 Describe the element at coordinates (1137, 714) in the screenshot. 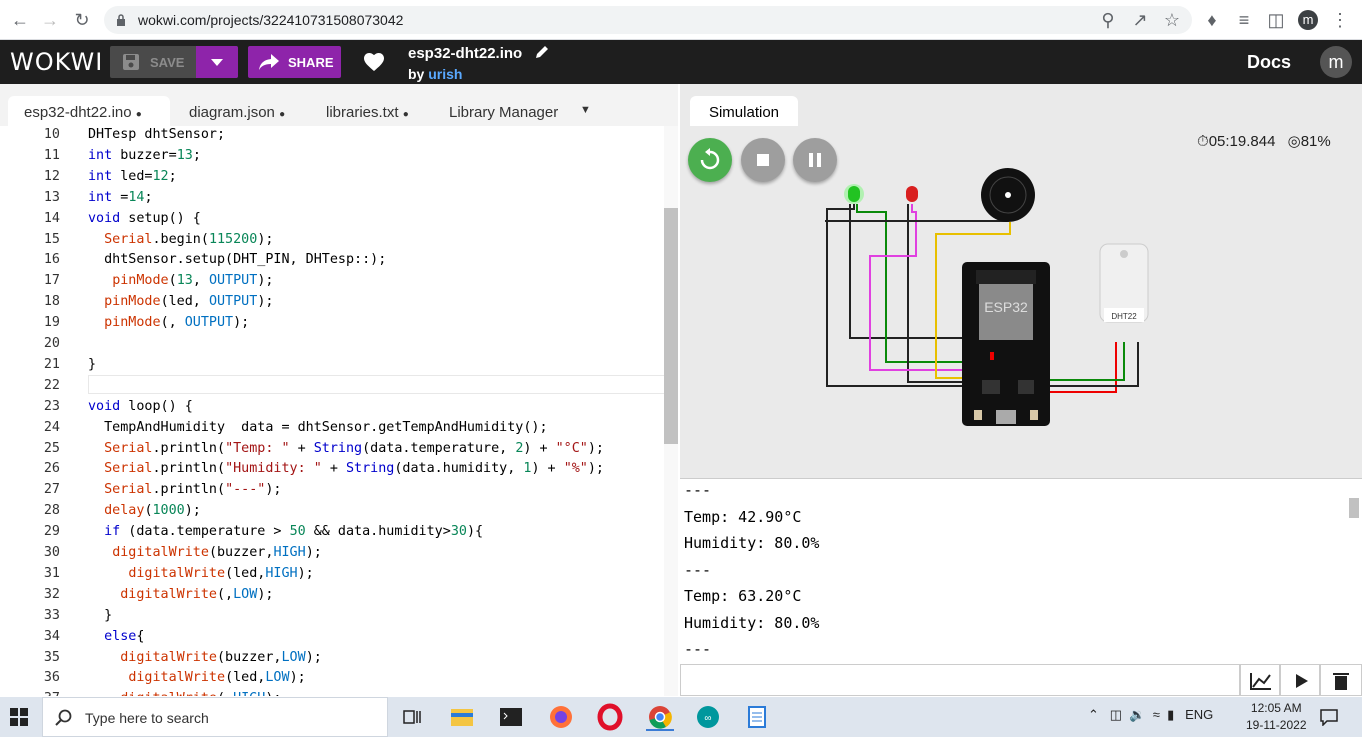

I see `volume-icon: 🔉` at that location.